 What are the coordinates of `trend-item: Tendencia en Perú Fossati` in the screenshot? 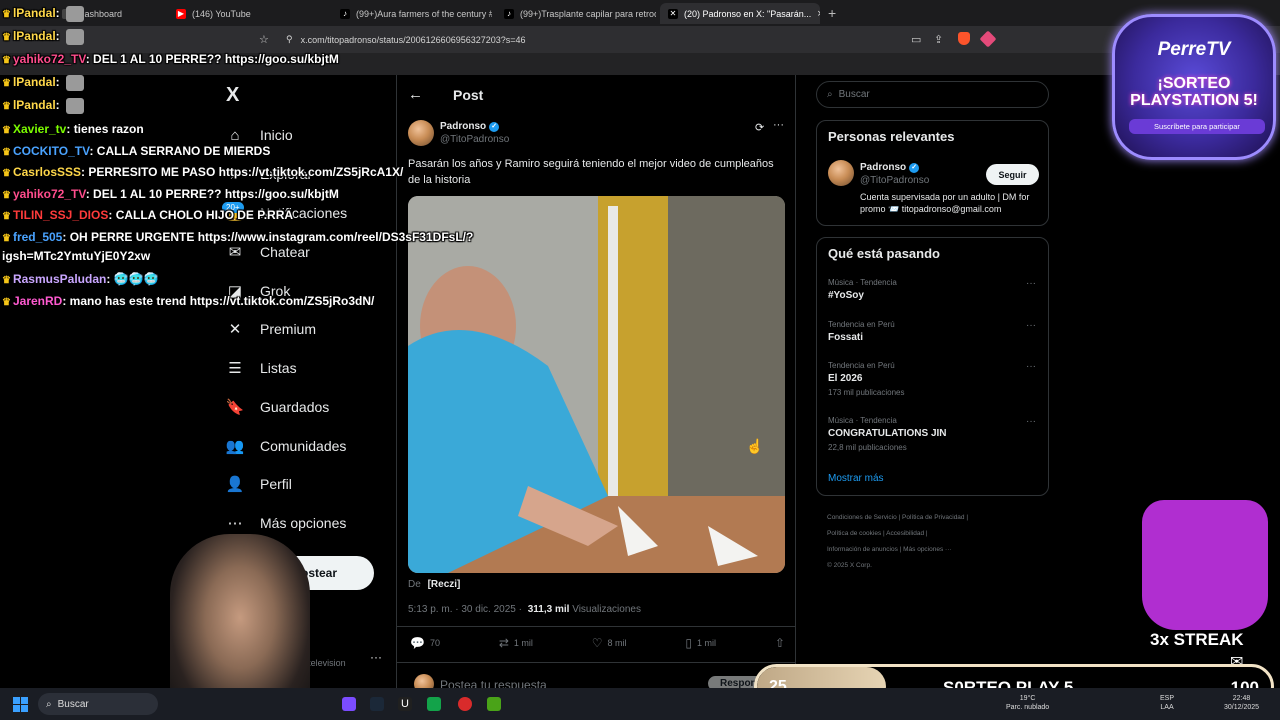 It's located at (861, 331).